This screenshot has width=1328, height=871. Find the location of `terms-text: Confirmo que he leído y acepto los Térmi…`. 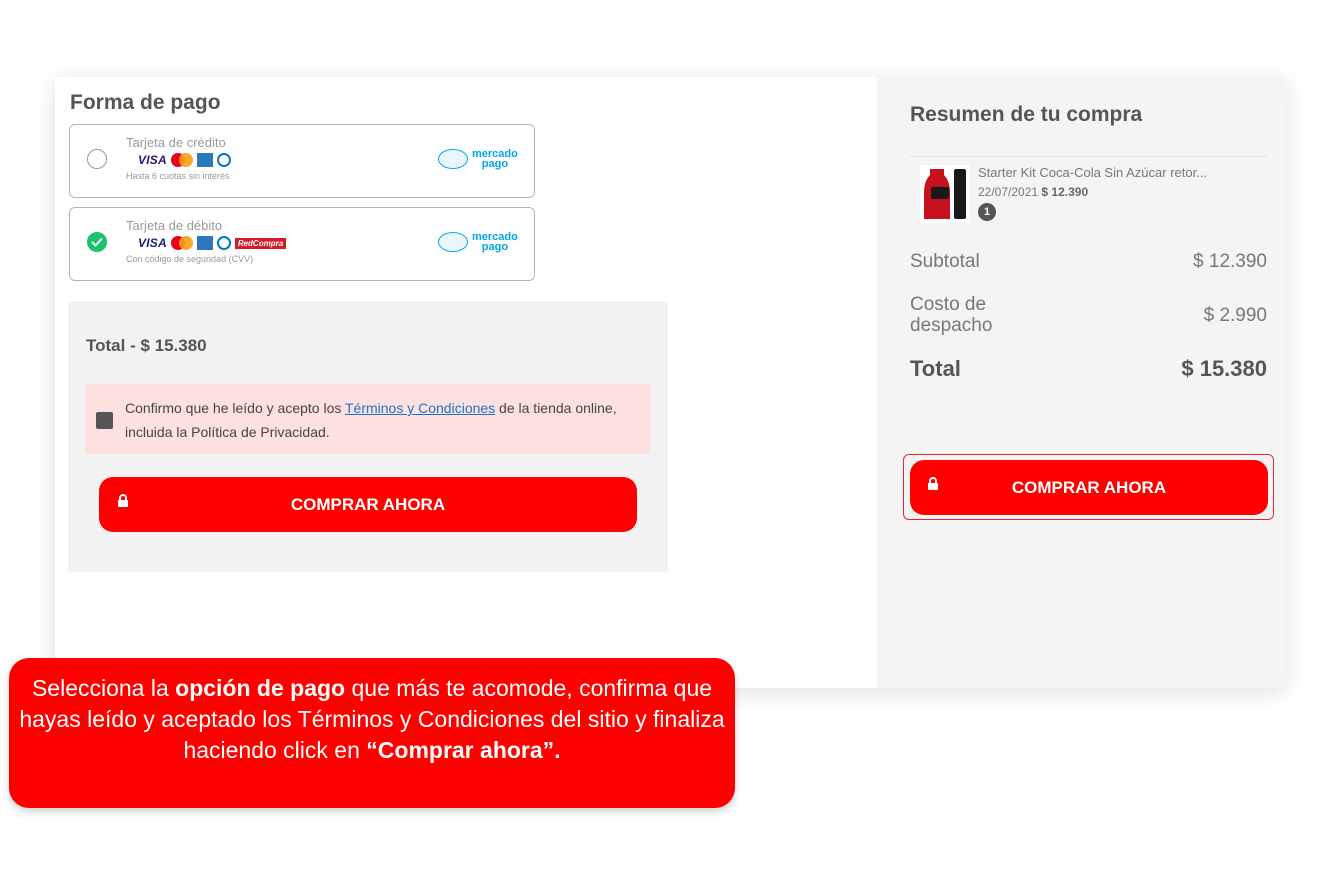

terms-text: Confirmo que he leído y acepto los Térmi… is located at coordinates (371, 420).